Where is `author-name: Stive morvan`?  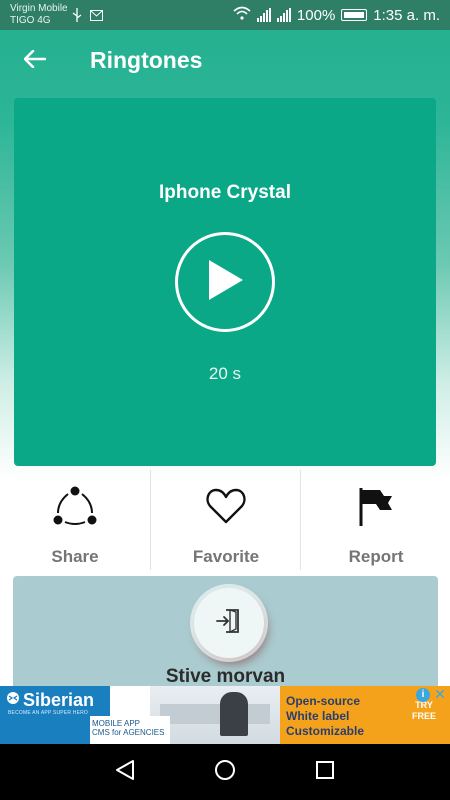
author-name: Stive morvan is located at coordinates (225, 676).